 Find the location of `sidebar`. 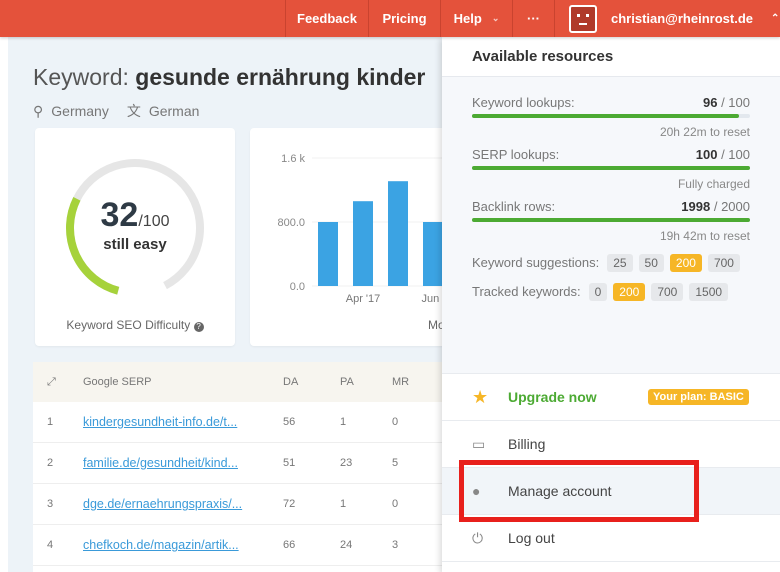

sidebar is located at coordinates (4, 304).